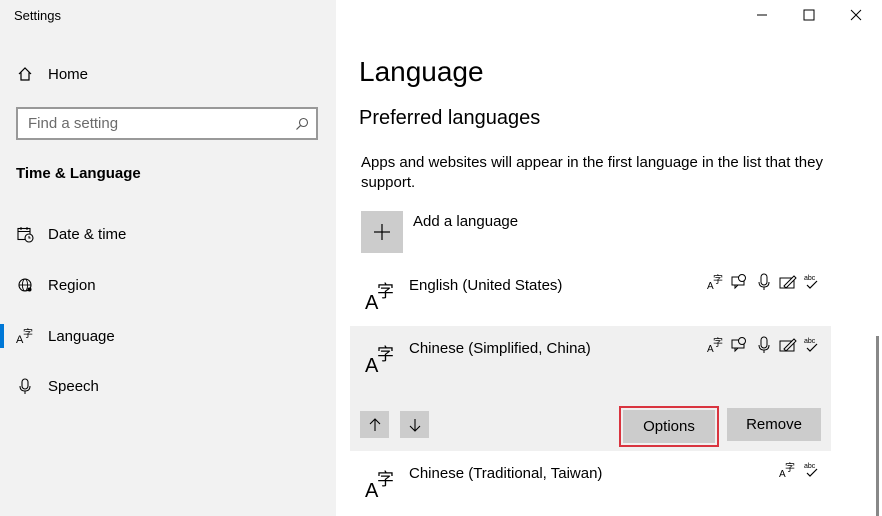 The width and height of the screenshot is (882, 516). What do you see at coordinates (486, 285) in the screenshot?
I see `language-name: English (United States)` at bounding box center [486, 285].